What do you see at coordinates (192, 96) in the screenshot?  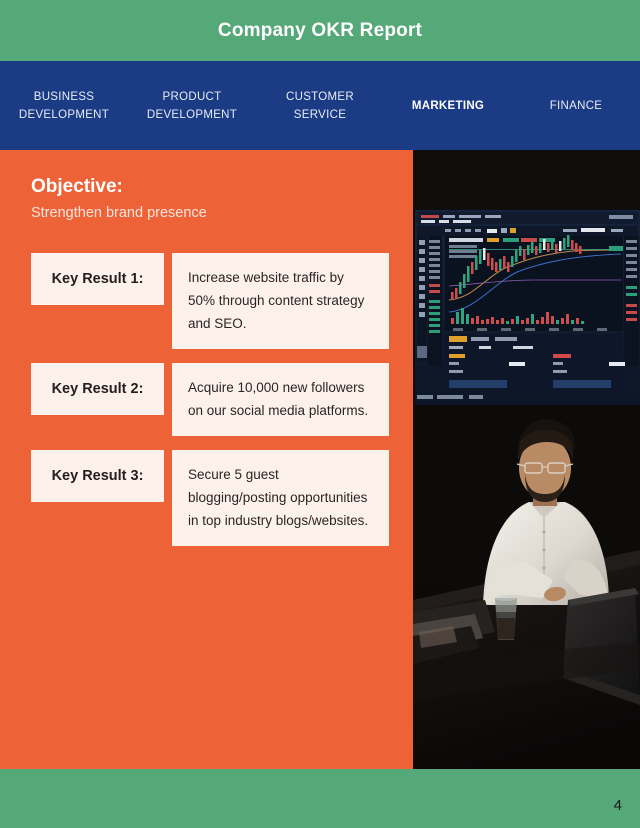 I see `nav-label-line-1: PRODUCT` at bounding box center [192, 96].